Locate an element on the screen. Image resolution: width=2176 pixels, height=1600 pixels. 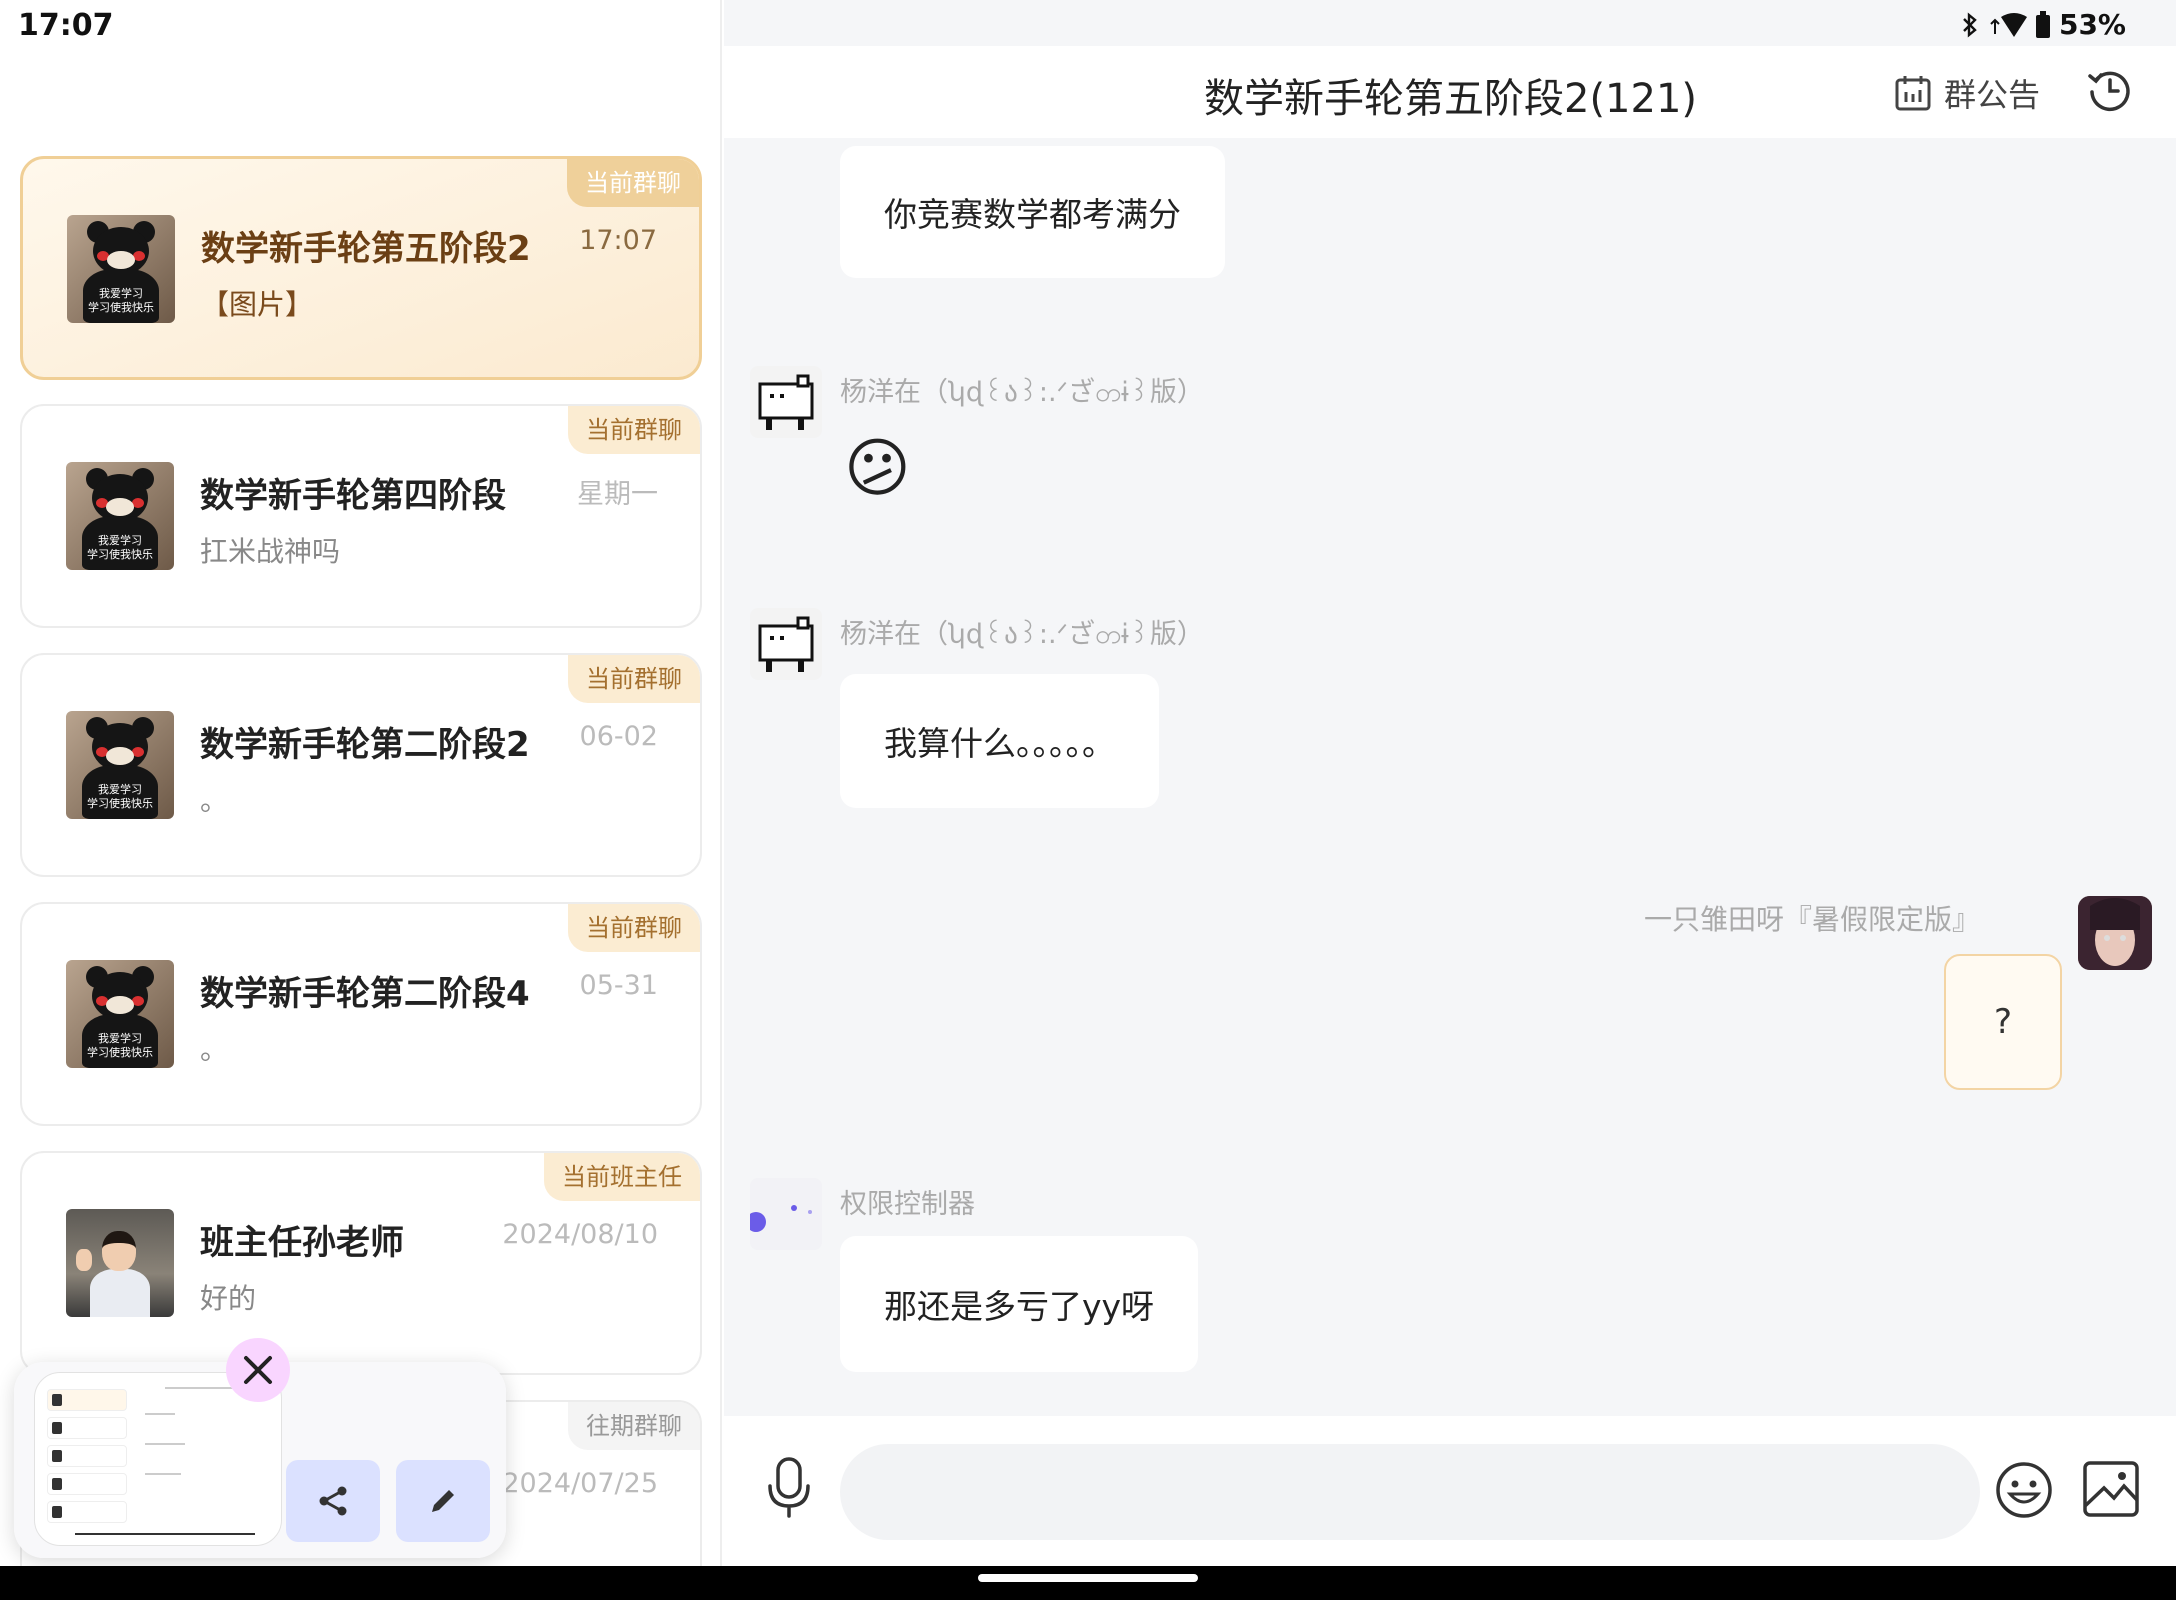
chat-title: 数学新手轮第五阶段2 is located at coordinates (366, 249).